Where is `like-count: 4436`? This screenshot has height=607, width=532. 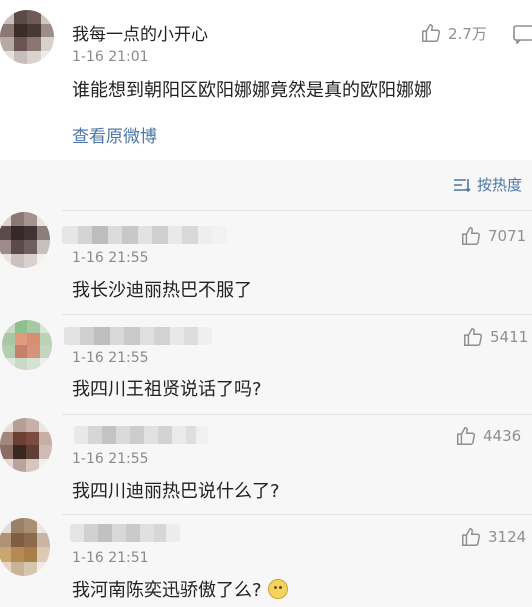 like-count: 4436 is located at coordinates (502, 436).